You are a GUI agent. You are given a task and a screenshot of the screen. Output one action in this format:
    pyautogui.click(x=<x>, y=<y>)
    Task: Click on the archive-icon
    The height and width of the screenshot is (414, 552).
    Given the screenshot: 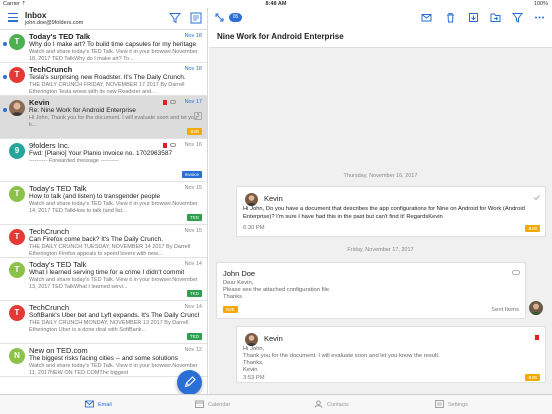 What is the action you would take?
    pyautogui.click(x=473, y=17)
    